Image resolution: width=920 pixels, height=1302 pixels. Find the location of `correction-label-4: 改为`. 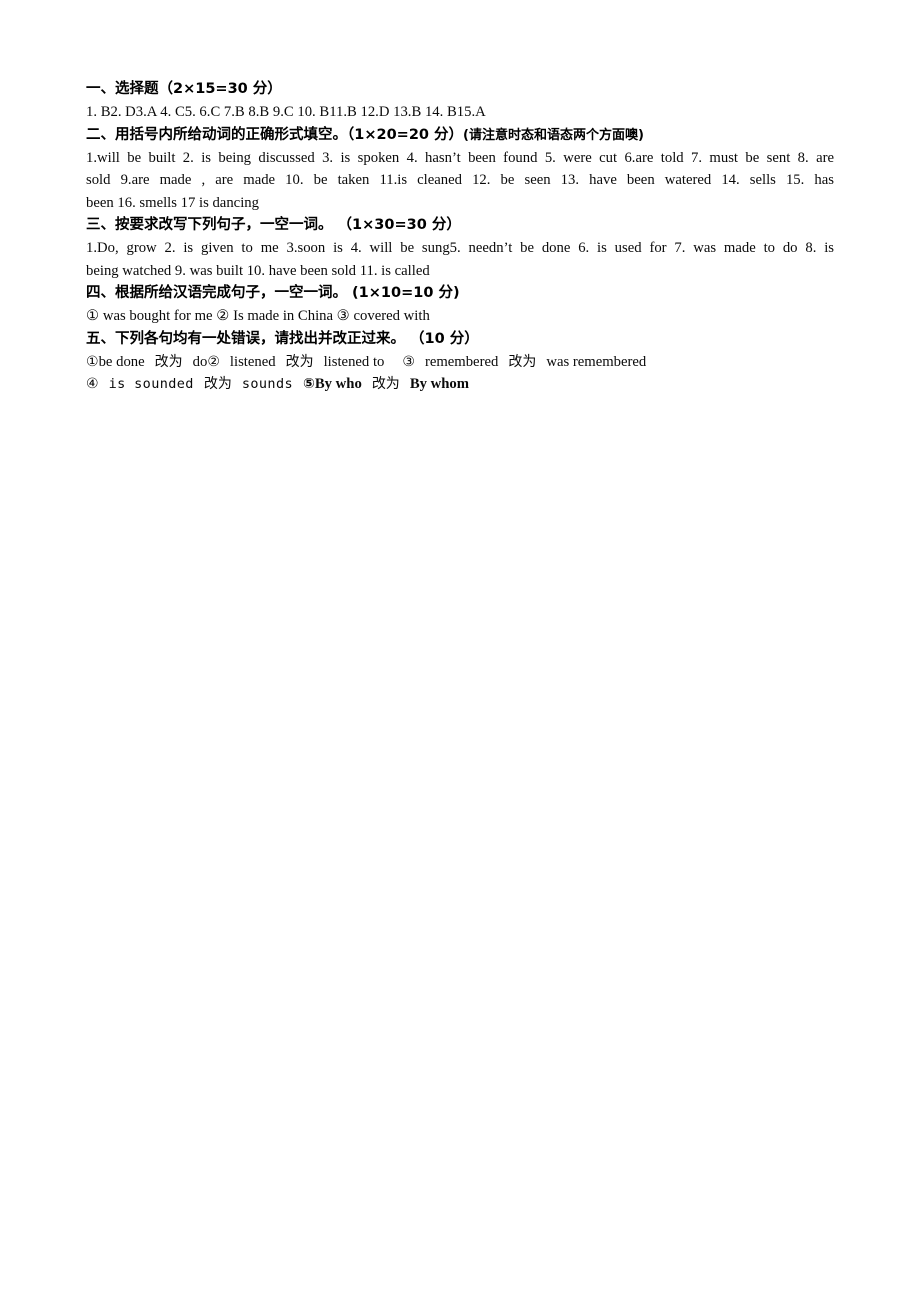

correction-label-4: 改为 is located at coordinates (217, 384).